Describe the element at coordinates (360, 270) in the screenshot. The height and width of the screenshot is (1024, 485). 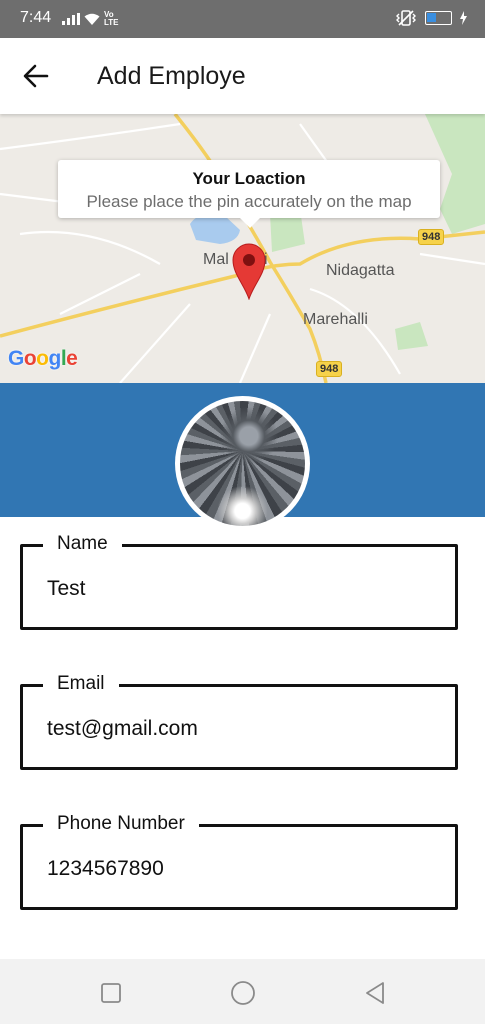
I see `map-label-nidagatta: Nidagatta` at that location.